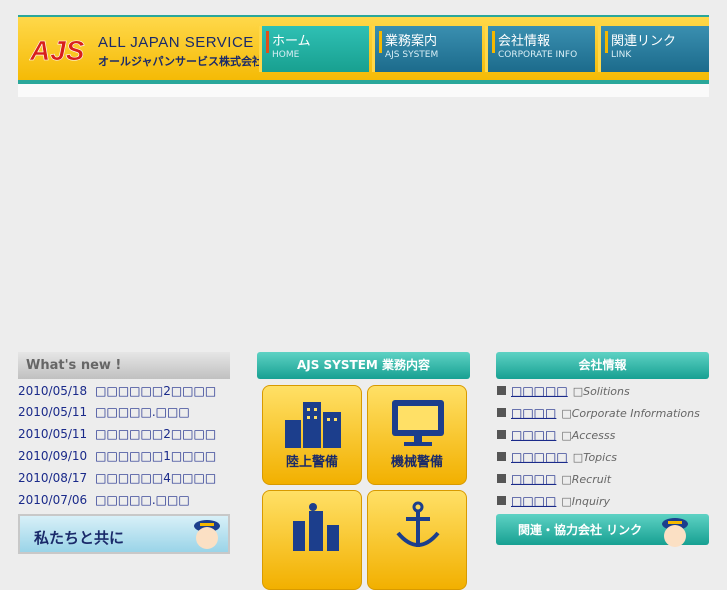  What do you see at coordinates (124, 365) in the screenshot?
I see `news-heading: What's new !` at bounding box center [124, 365].